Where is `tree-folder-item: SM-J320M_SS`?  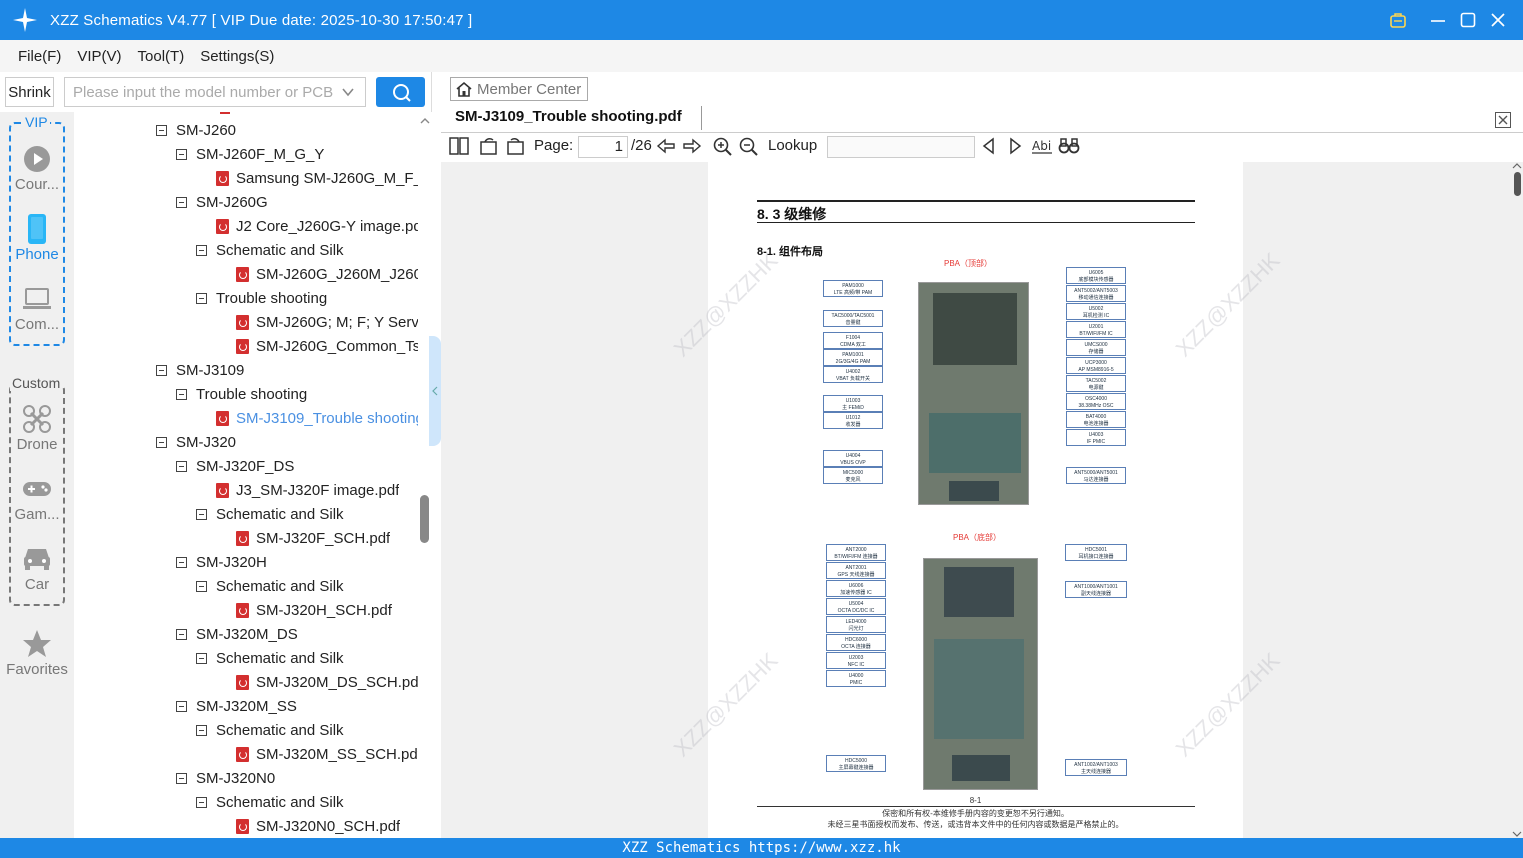
tree-folder-item: SM-J320M_SS is located at coordinates (236, 706).